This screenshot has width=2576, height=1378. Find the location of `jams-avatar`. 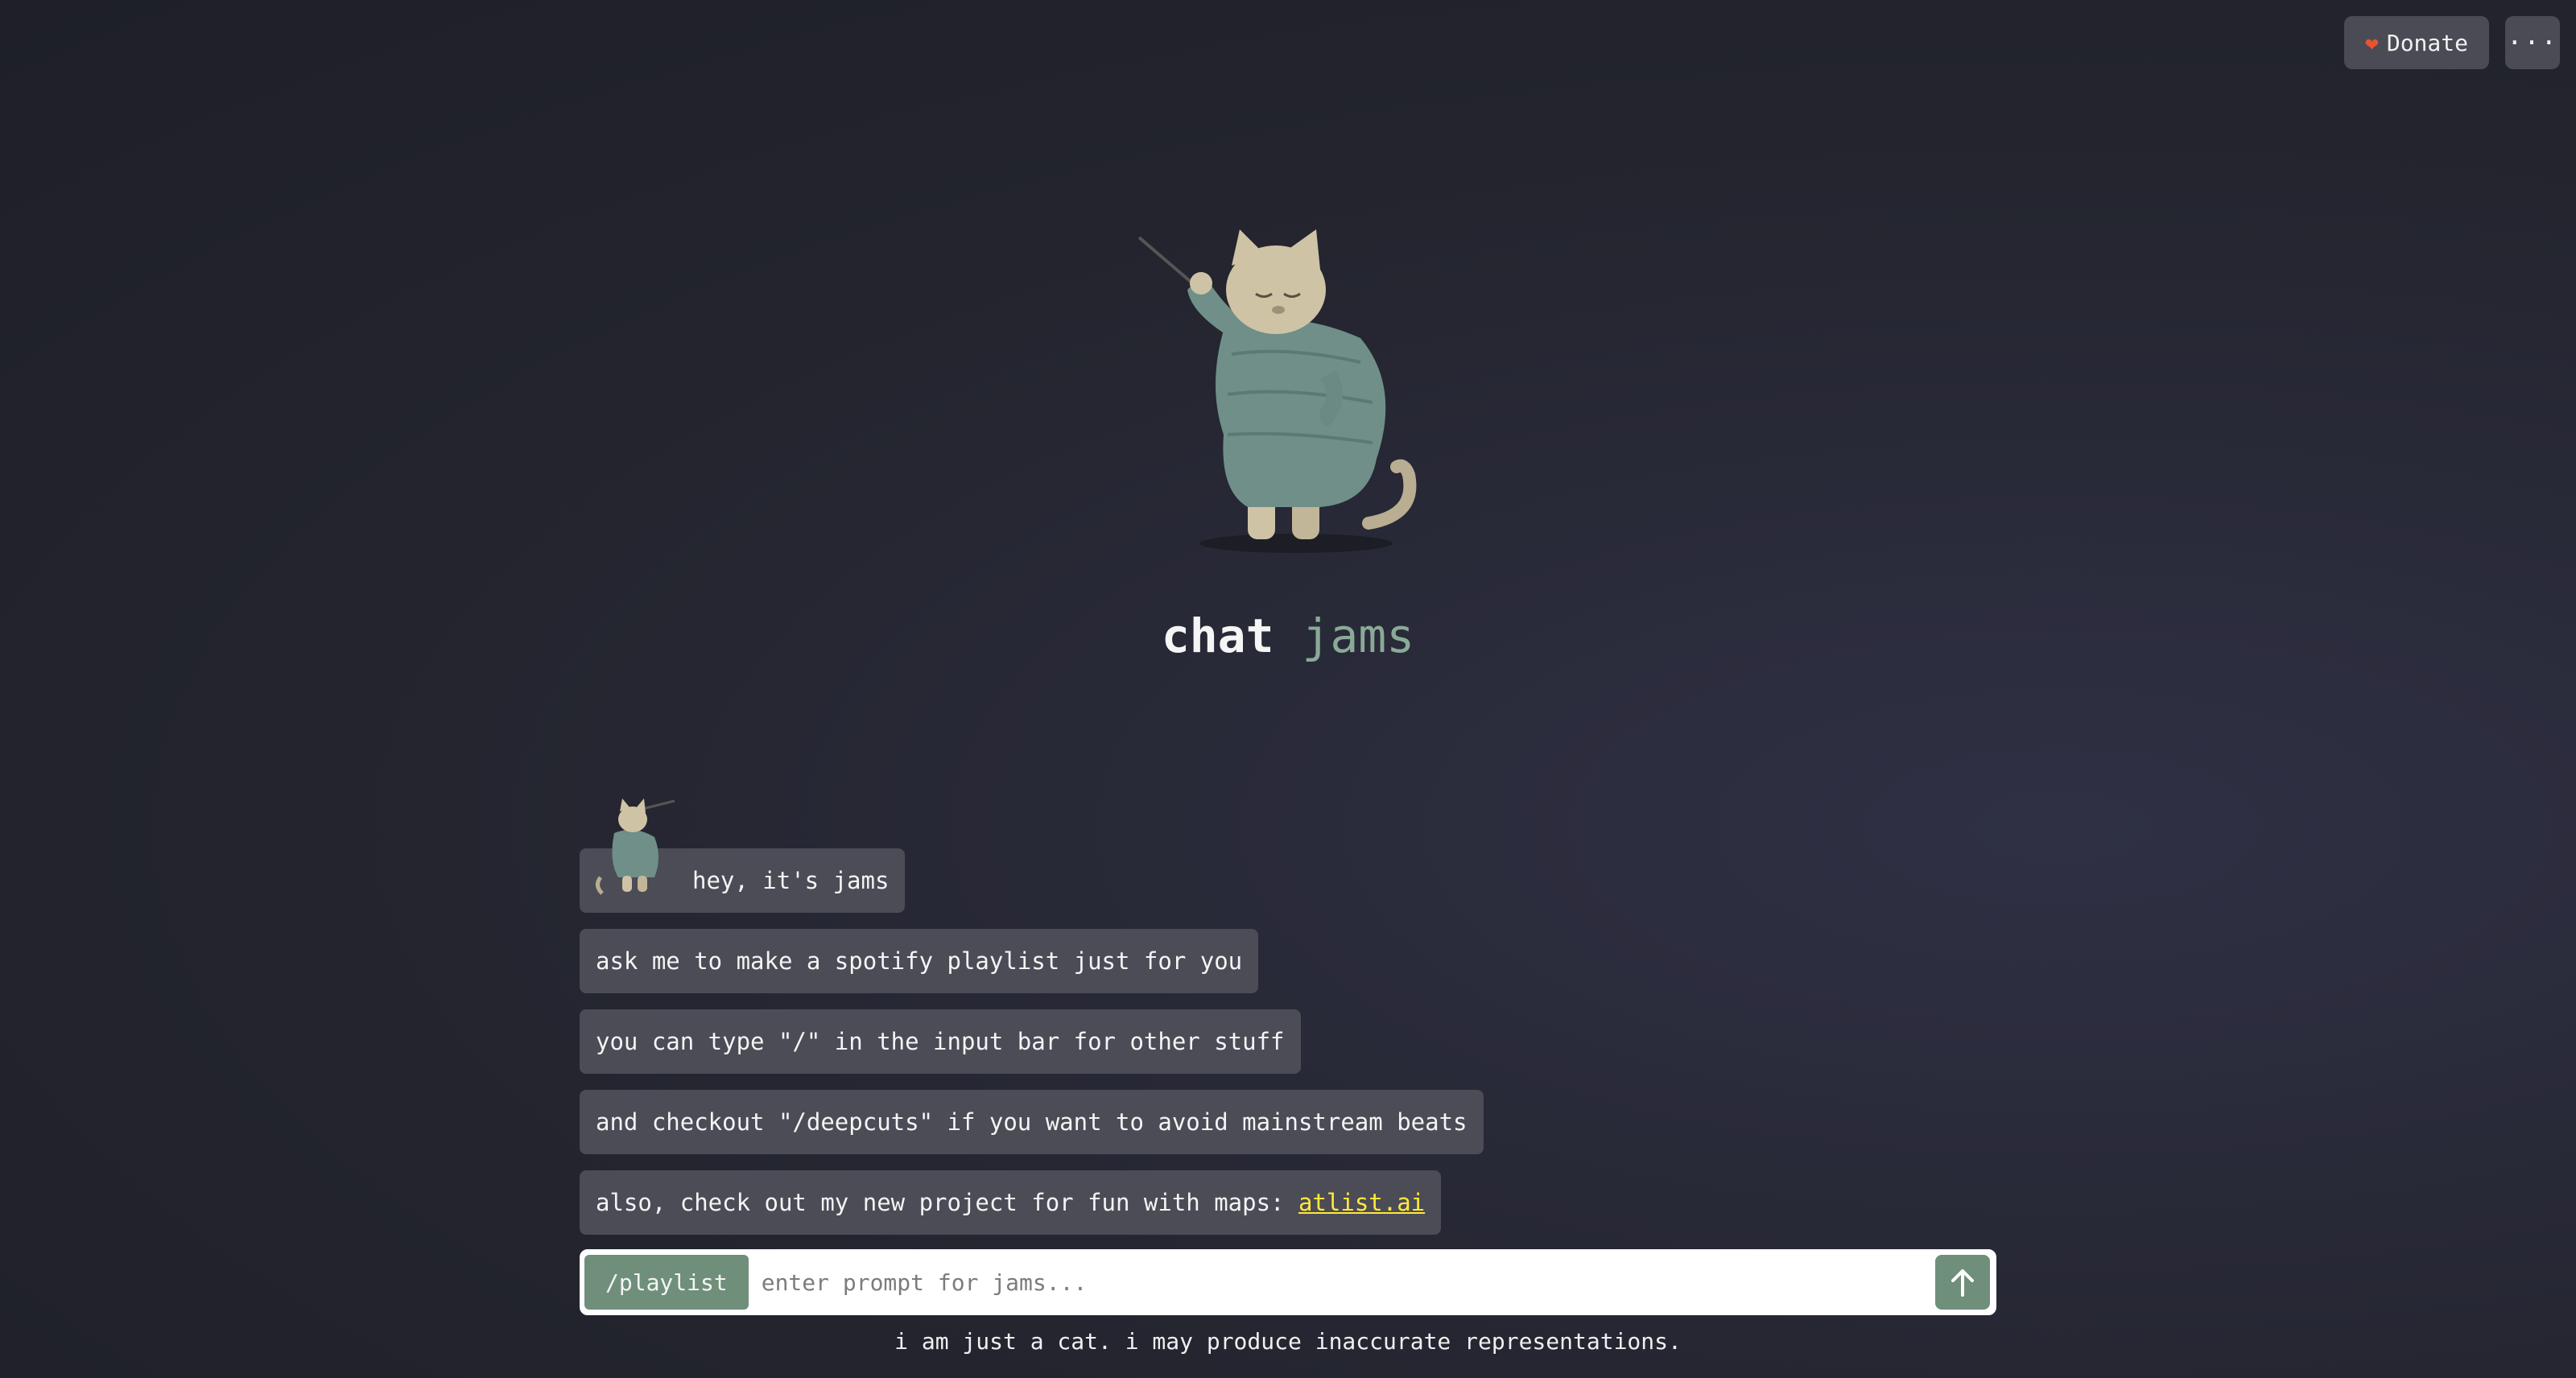

jams-avatar is located at coordinates (635, 847).